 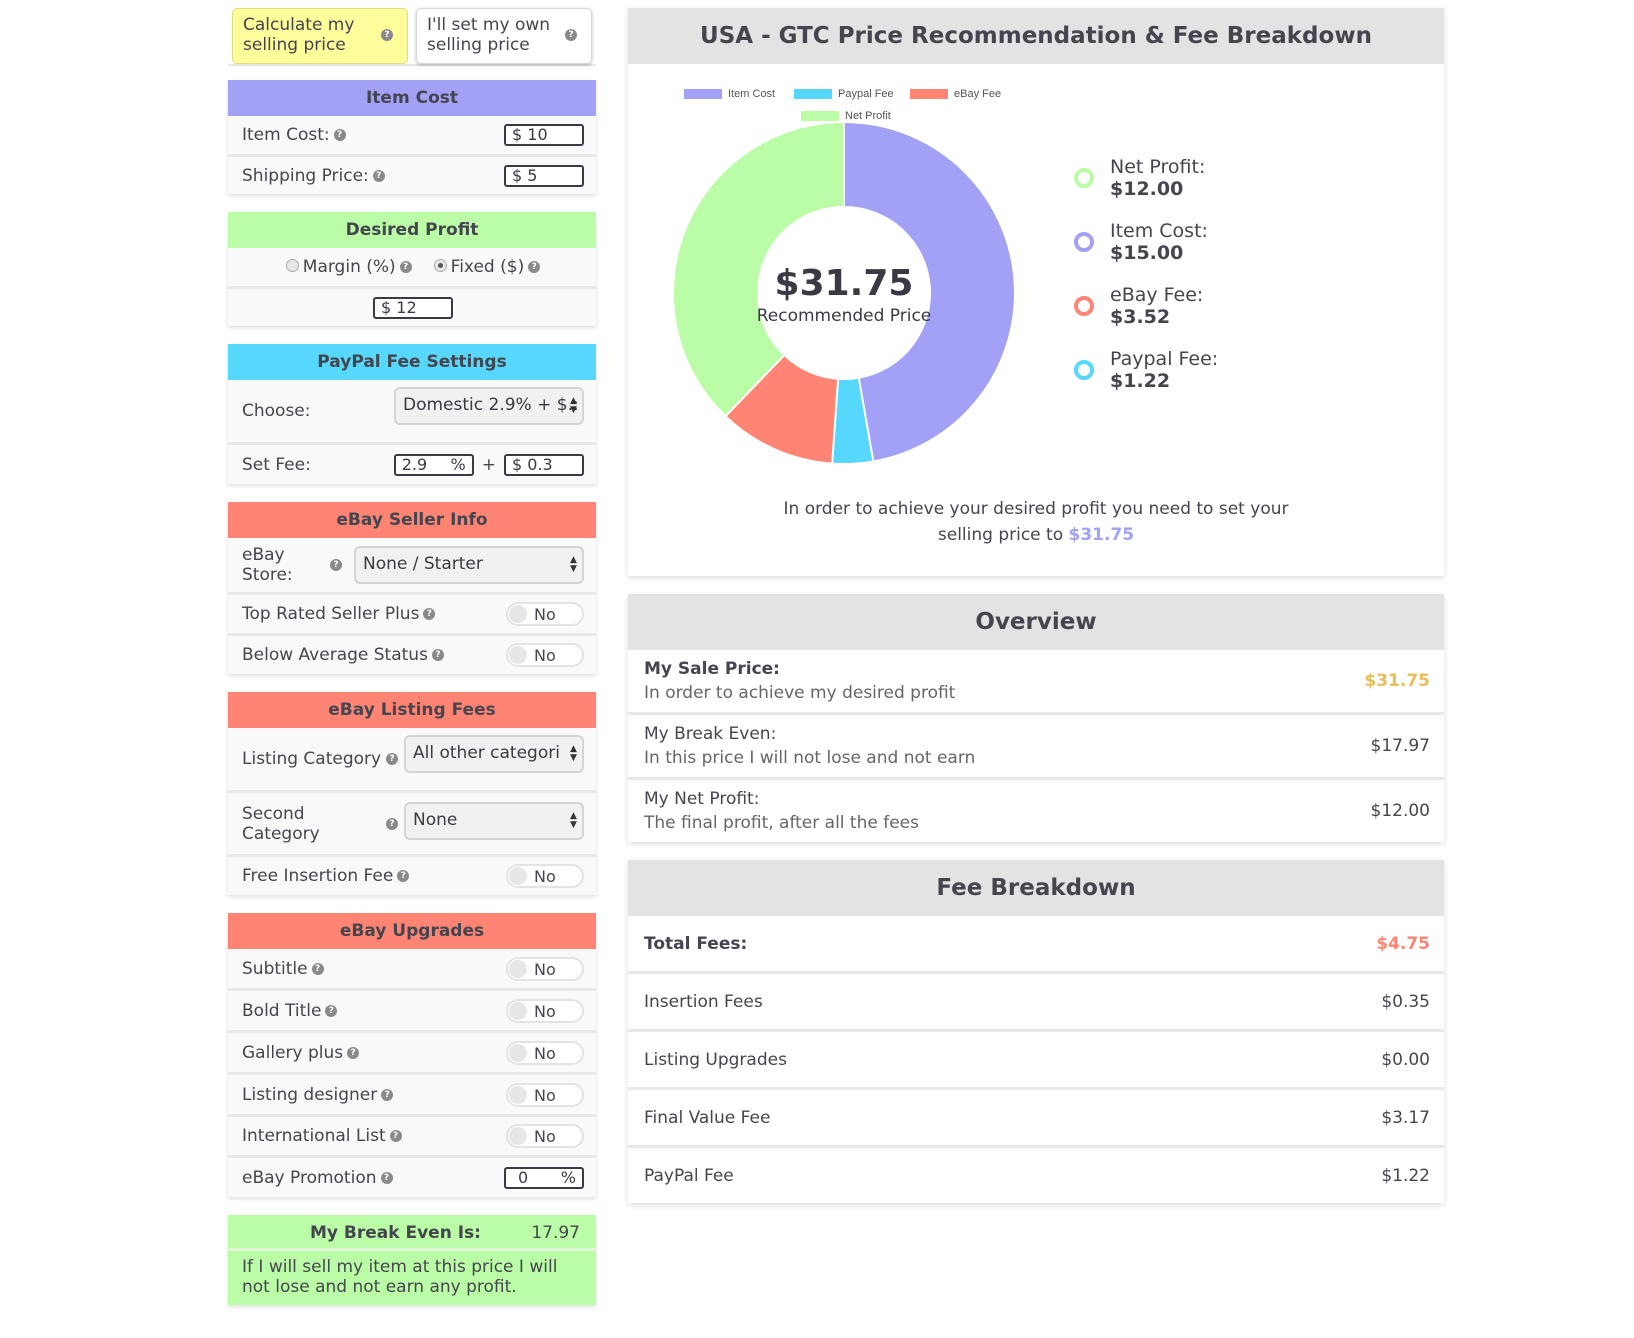 What do you see at coordinates (702, 799) in the screenshot?
I see `overview-row-title: My Net Profit:` at bounding box center [702, 799].